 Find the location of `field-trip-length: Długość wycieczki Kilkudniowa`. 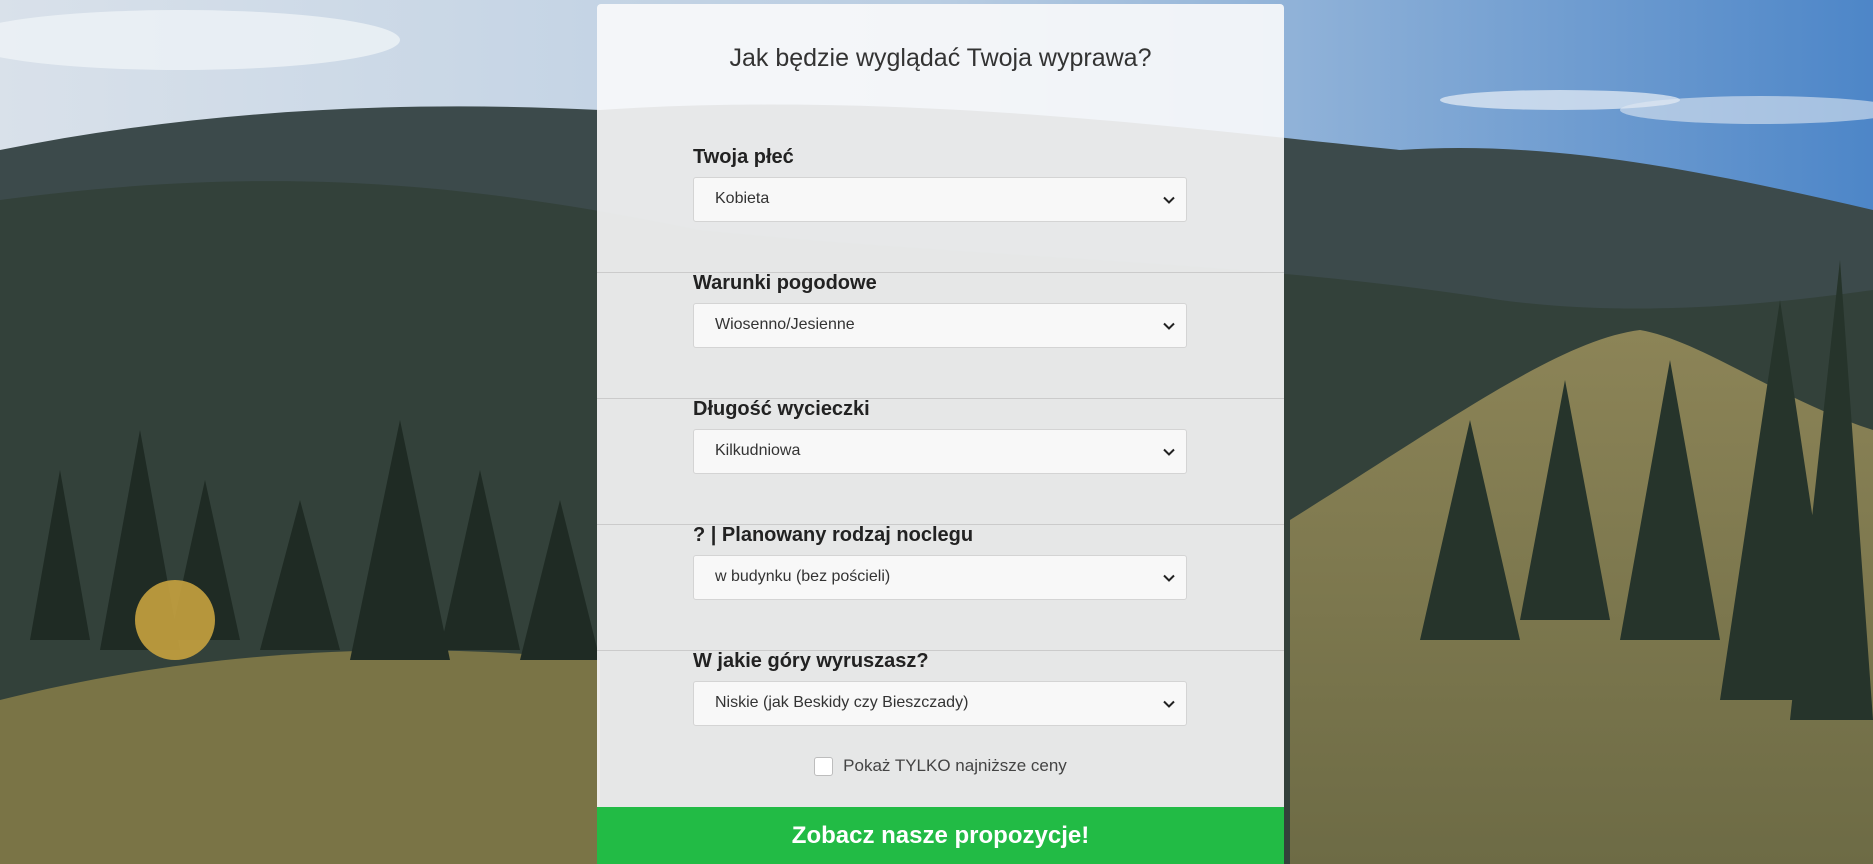

field-trip-length: Długość wycieczki Kilkudniowa is located at coordinates (940, 461).